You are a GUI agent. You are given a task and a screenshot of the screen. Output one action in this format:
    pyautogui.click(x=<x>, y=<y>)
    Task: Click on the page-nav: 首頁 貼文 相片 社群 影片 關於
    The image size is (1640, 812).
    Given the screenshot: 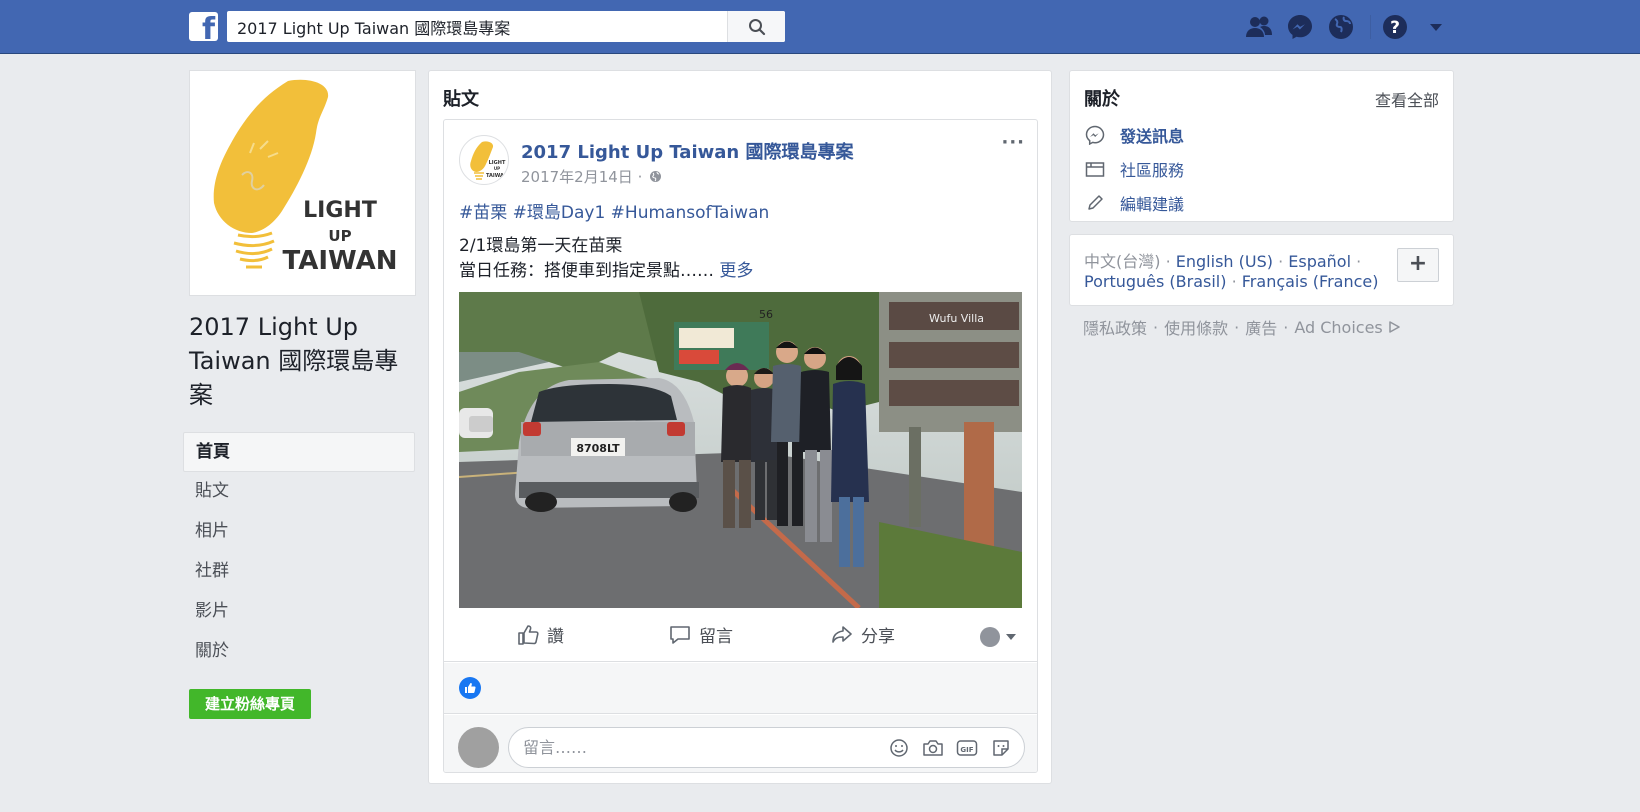 What is the action you would take?
    pyautogui.click(x=299, y=552)
    